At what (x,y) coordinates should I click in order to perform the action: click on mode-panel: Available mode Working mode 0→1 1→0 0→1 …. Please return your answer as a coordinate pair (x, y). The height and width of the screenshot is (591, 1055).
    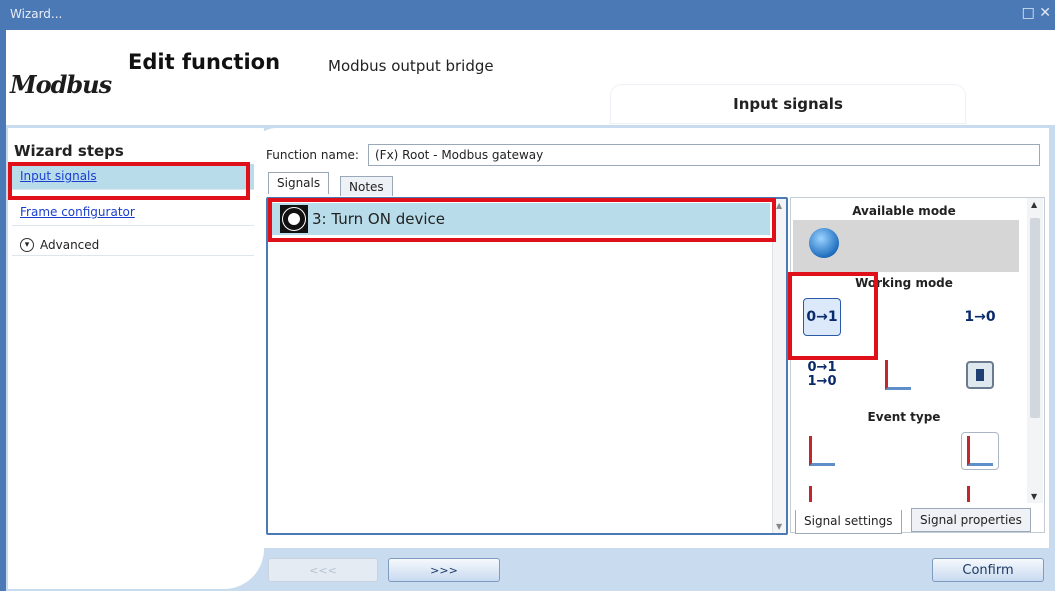
    Looking at the image, I should click on (917, 365).